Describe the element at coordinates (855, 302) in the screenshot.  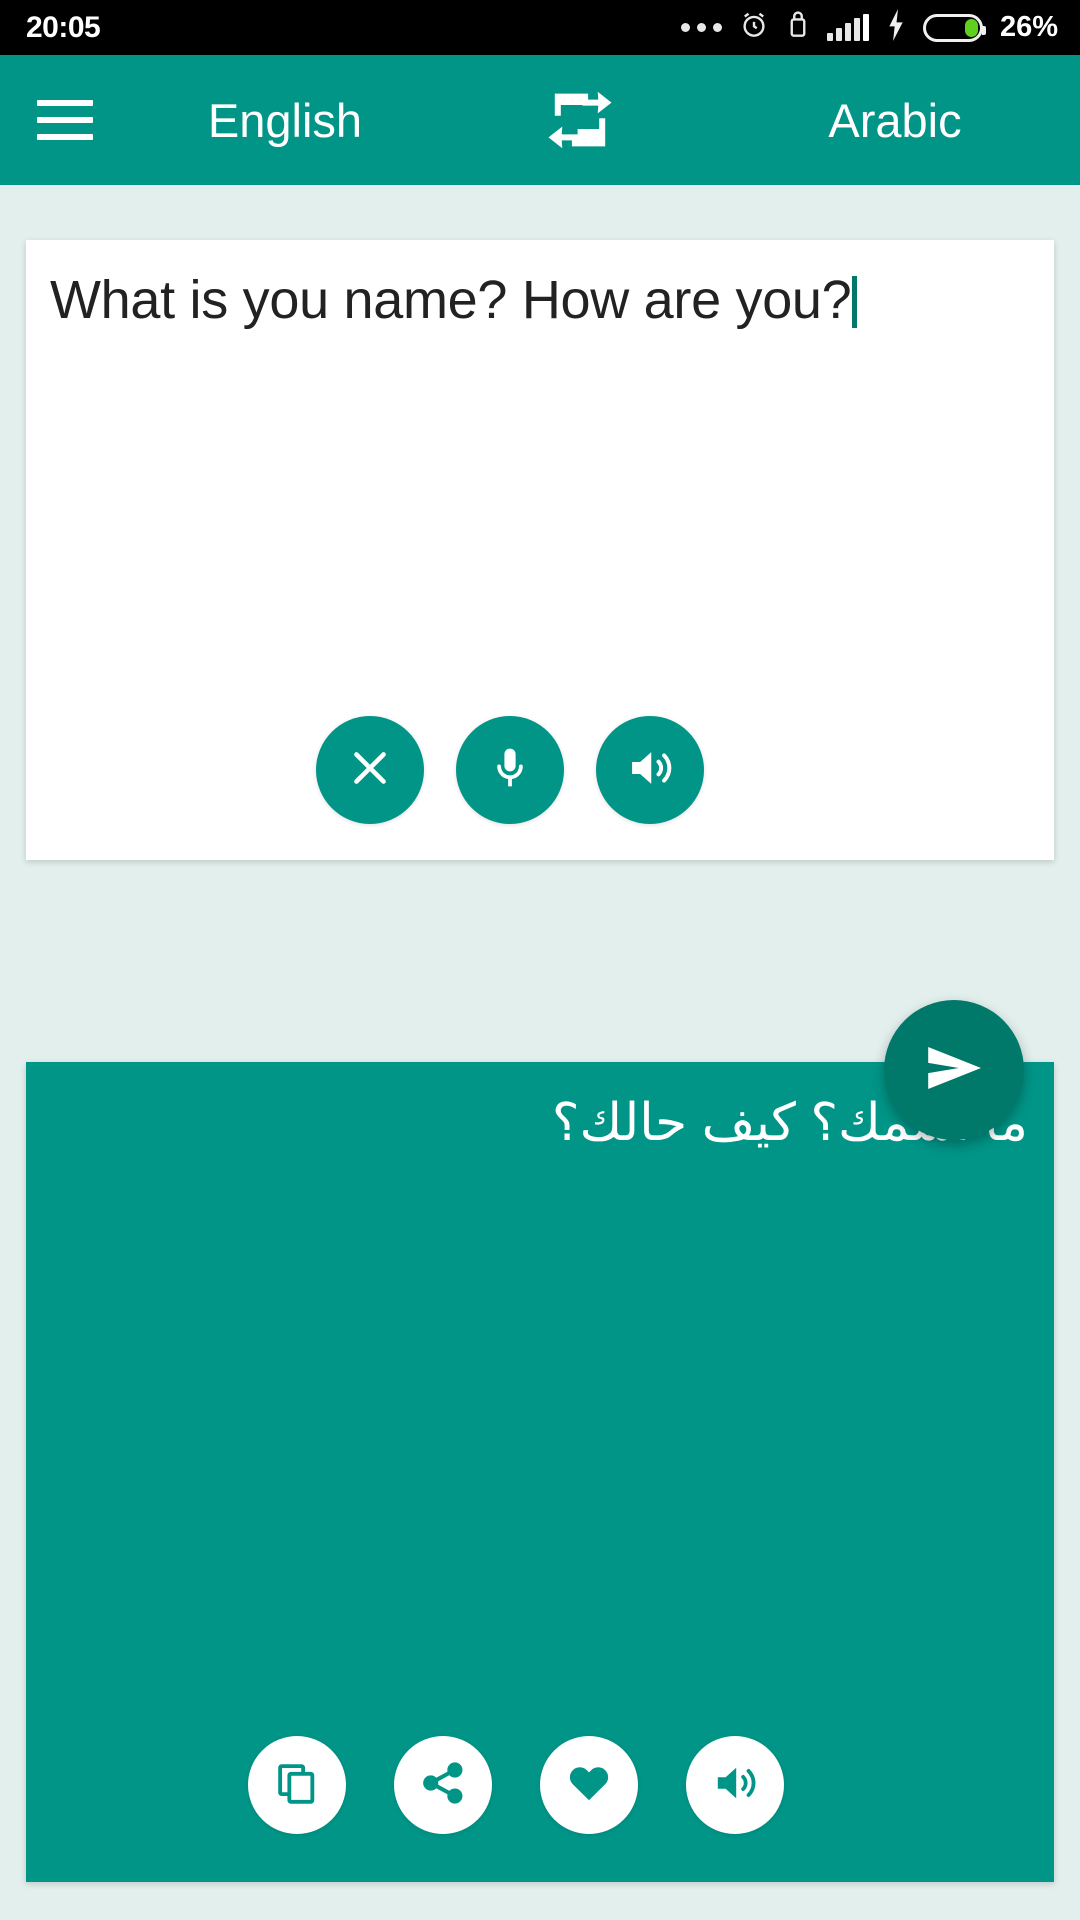
I see `text-cursor` at that location.